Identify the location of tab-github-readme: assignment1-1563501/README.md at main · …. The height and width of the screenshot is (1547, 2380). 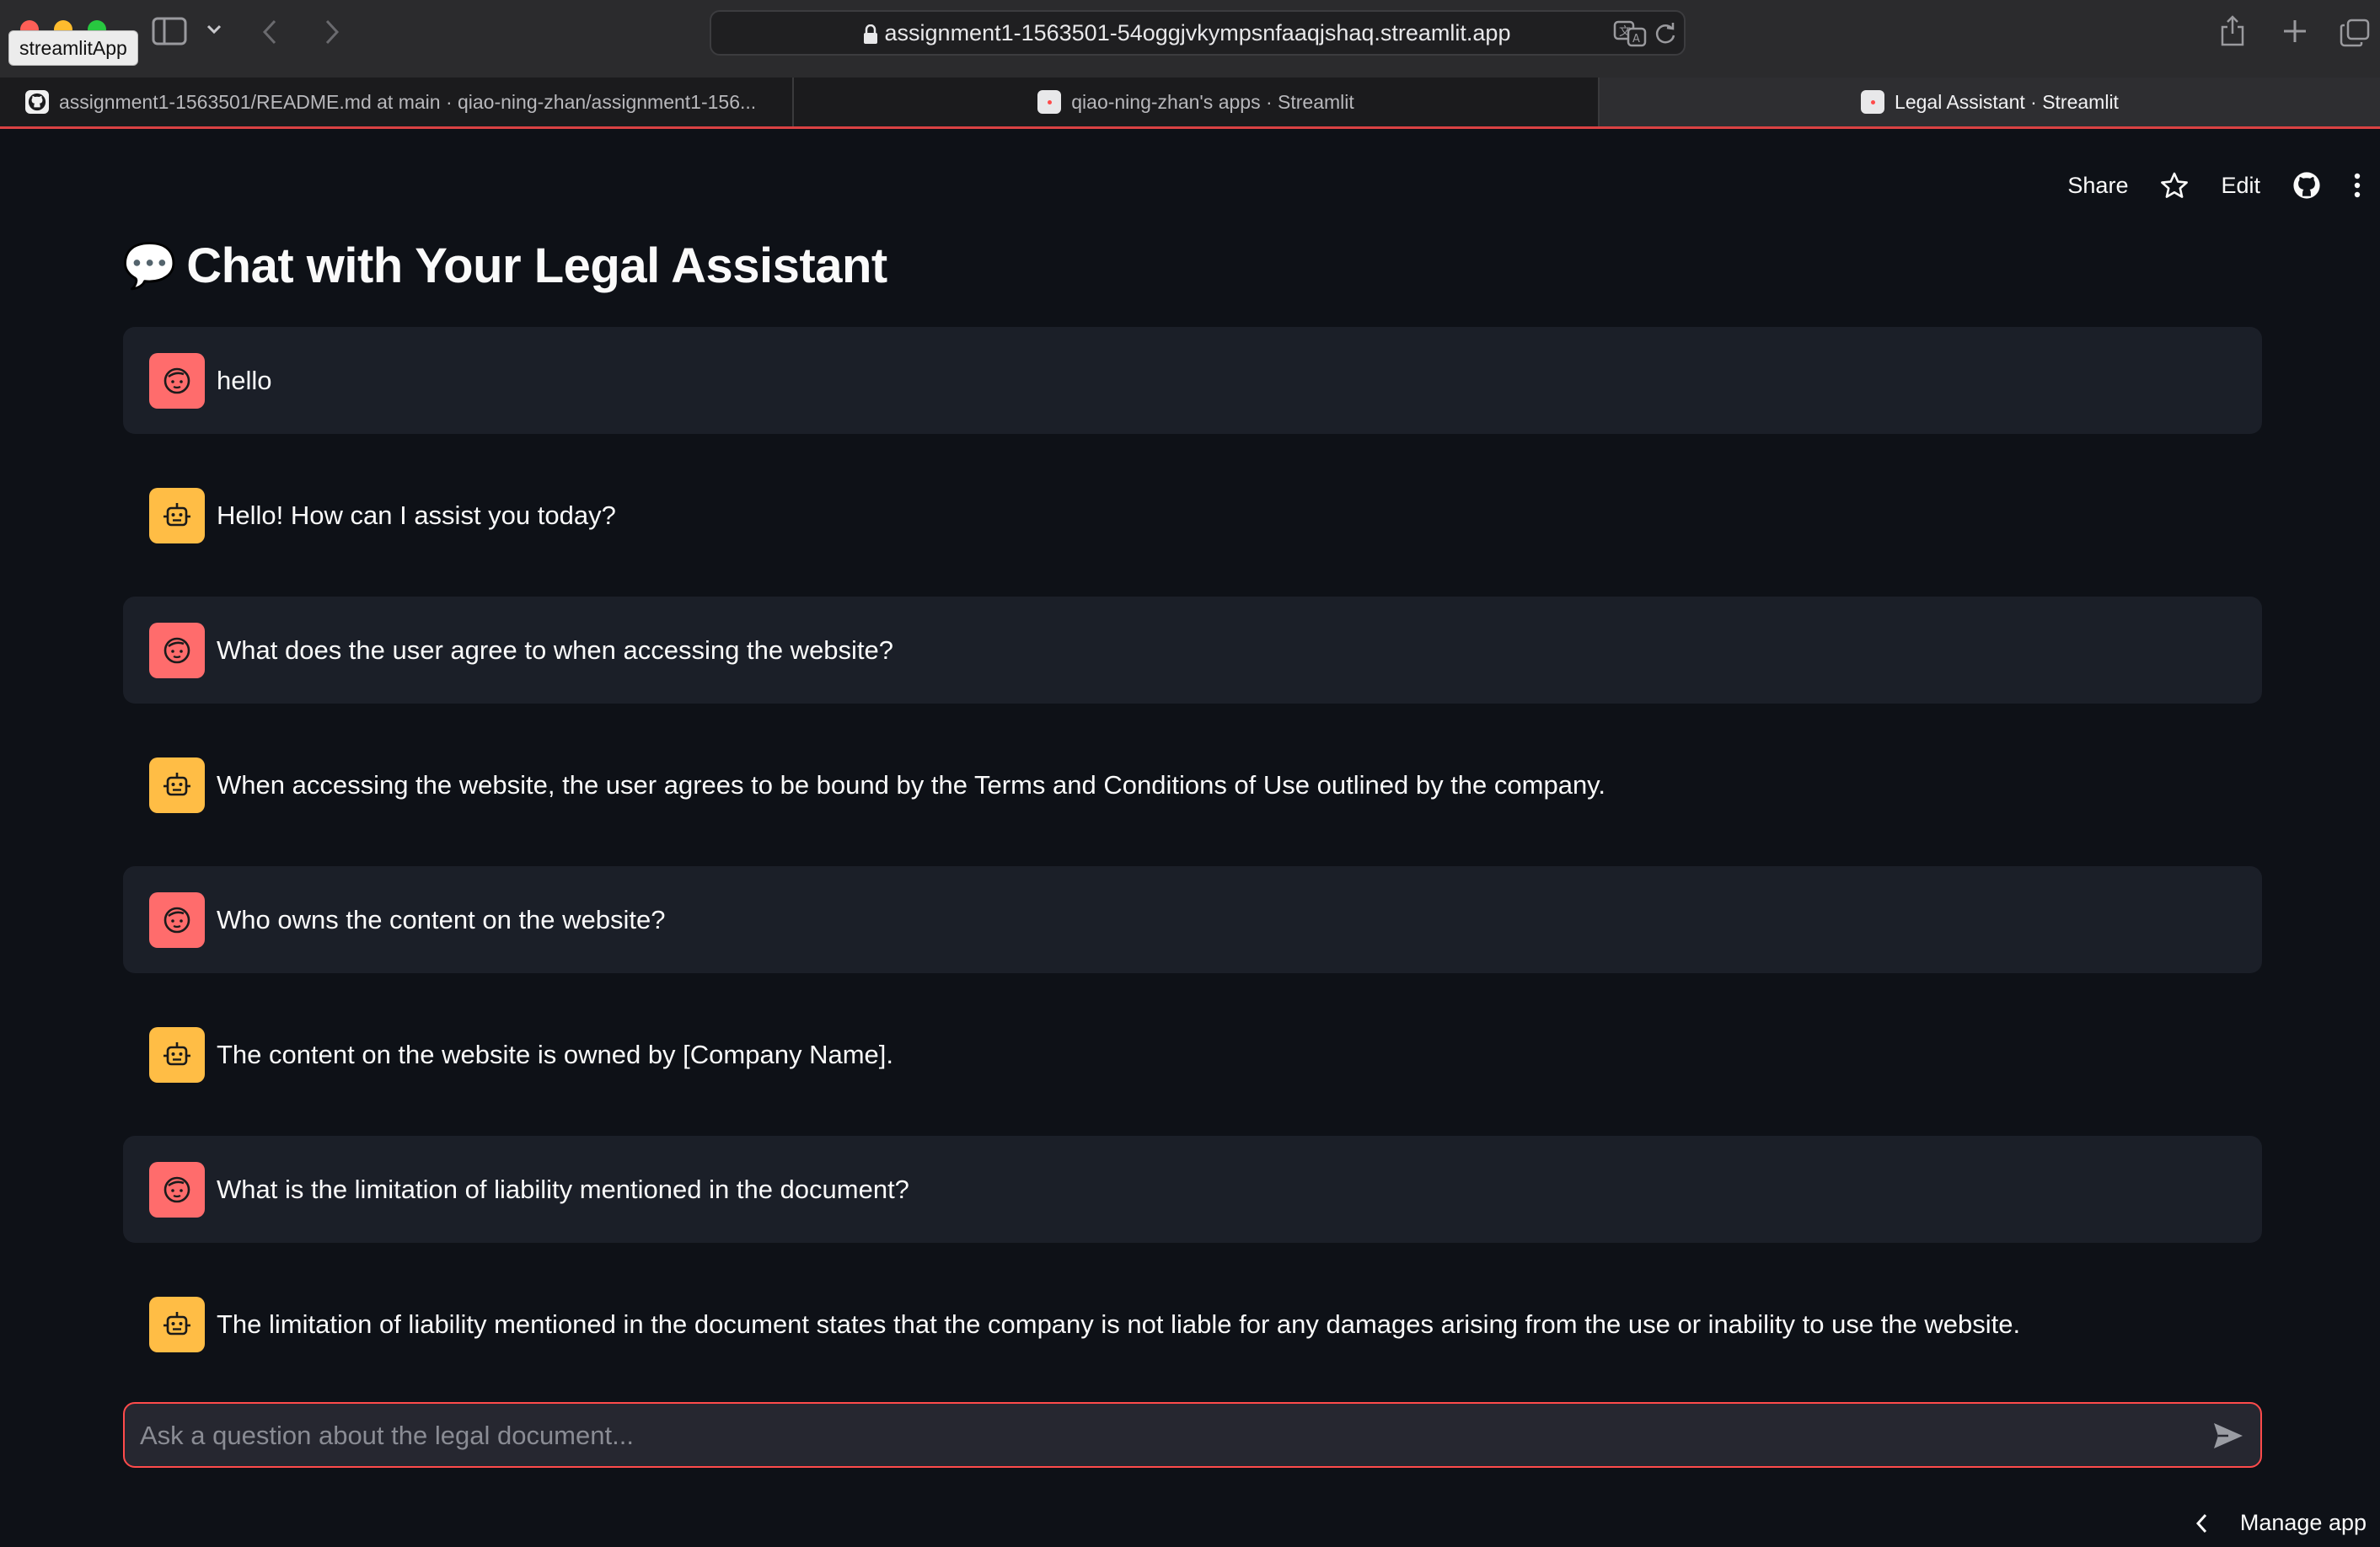
(397, 102).